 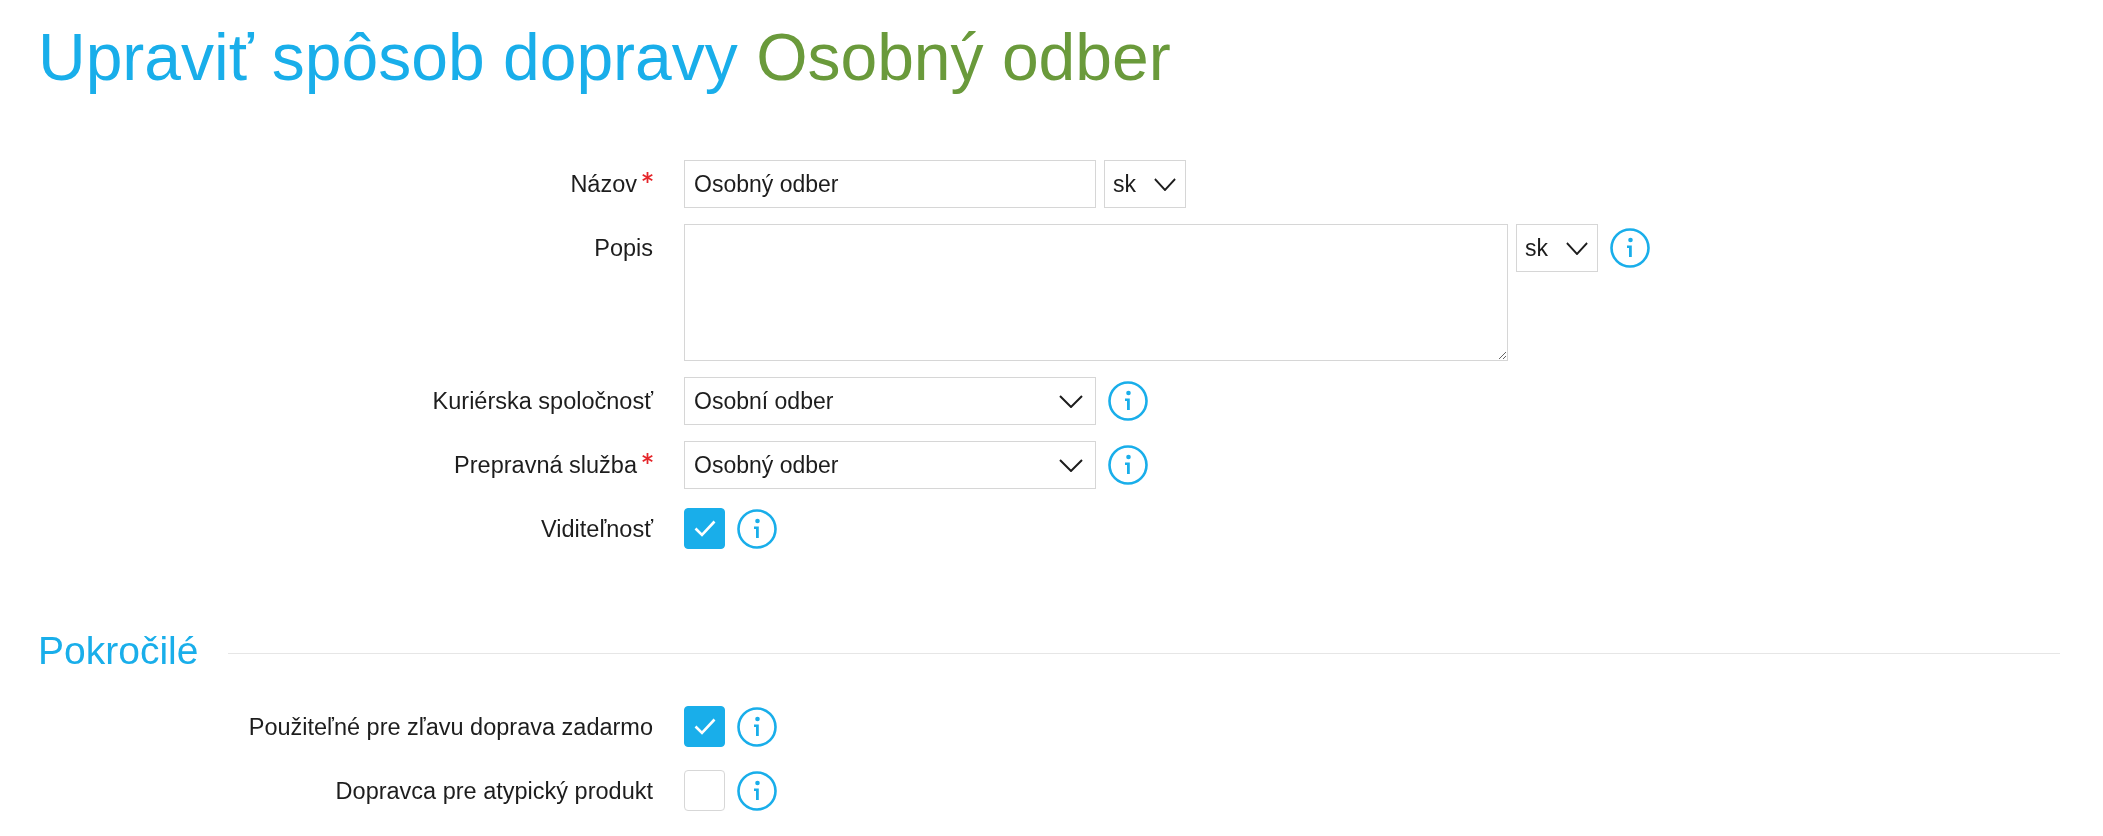 What do you see at coordinates (603, 184) in the screenshot?
I see `field-label: Názov` at bounding box center [603, 184].